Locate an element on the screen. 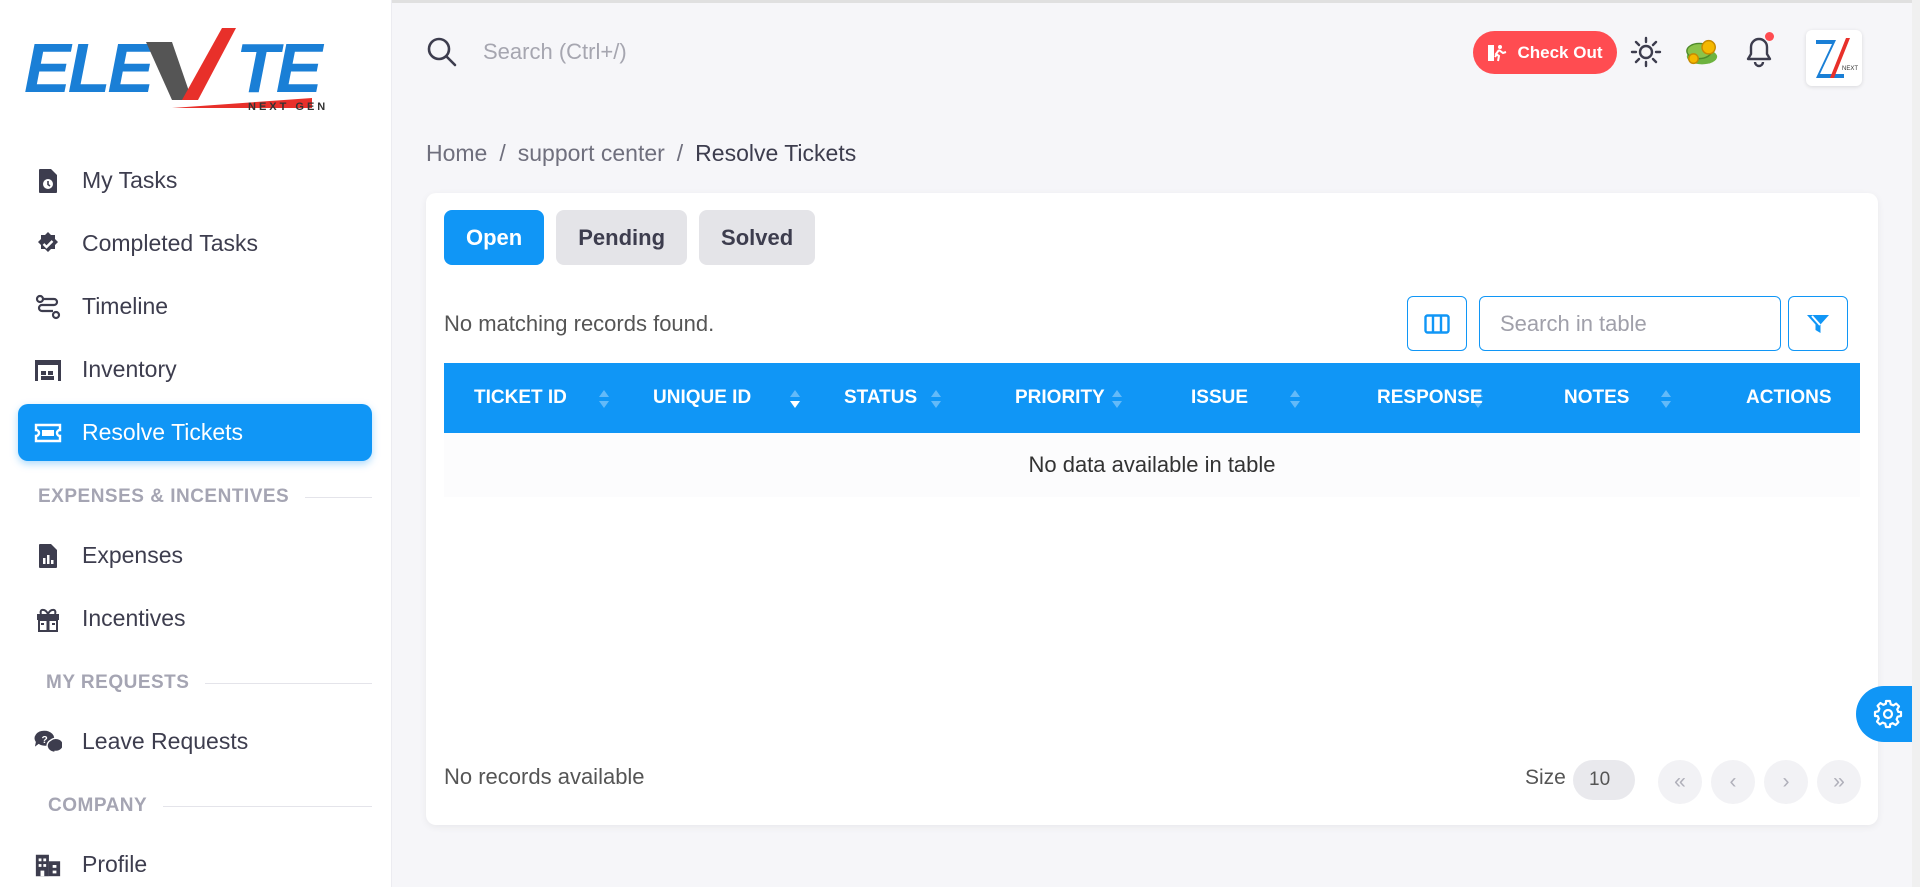 The image size is (1920, 887). sidebar-item-leave-requests: ? Leave Requests is located at coordinates (195, 741).